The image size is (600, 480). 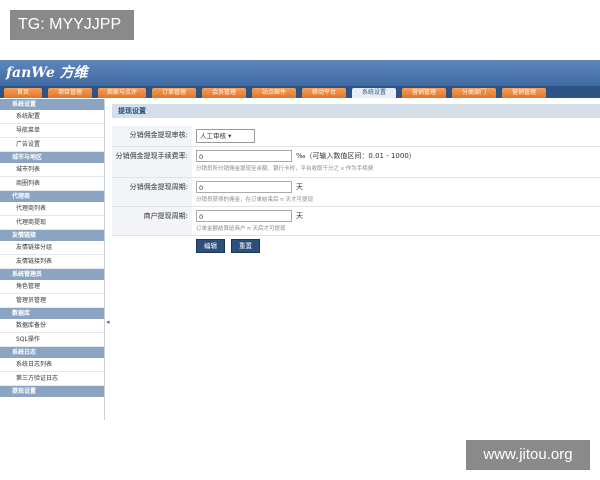 I want to click on sidebar-collapse-icon: ◂, so click(x=108, y=322).